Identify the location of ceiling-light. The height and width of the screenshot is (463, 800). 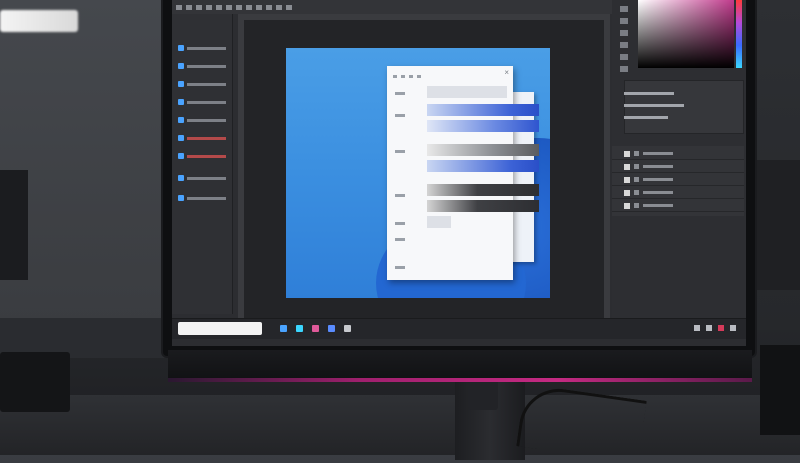
(39, 21).